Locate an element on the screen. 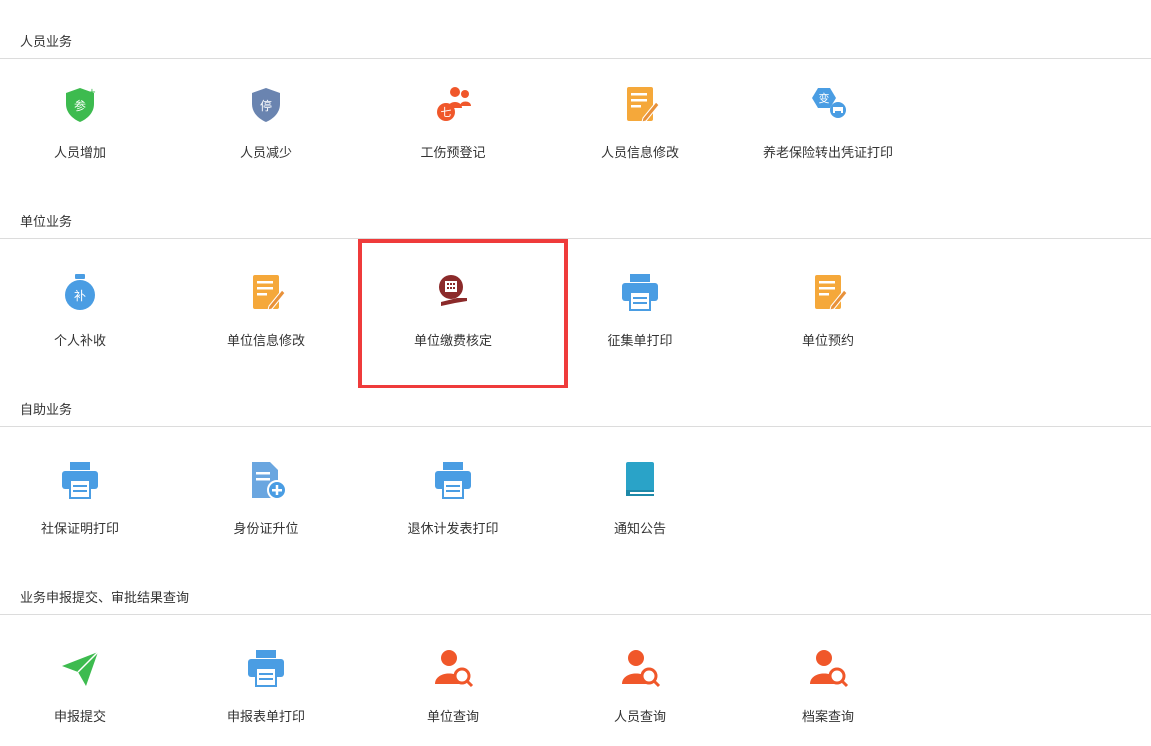 This screenshot has width=1151, height=746. svg-text: 停 is located at coordinates (266, 105).